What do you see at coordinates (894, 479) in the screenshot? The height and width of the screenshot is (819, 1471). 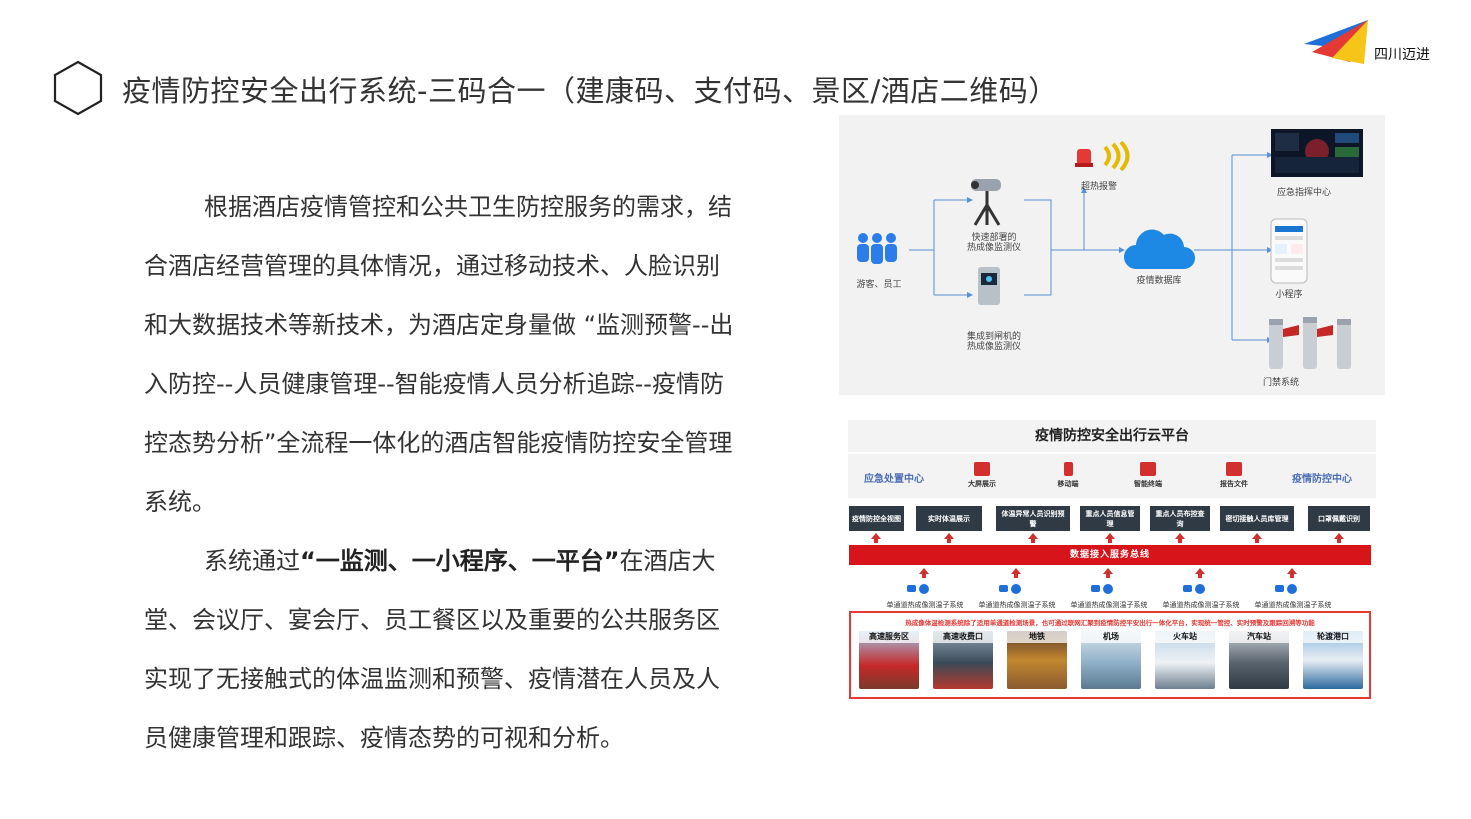 I see `left-center-label: 应急处置中心` at bounding box center [894, 479].